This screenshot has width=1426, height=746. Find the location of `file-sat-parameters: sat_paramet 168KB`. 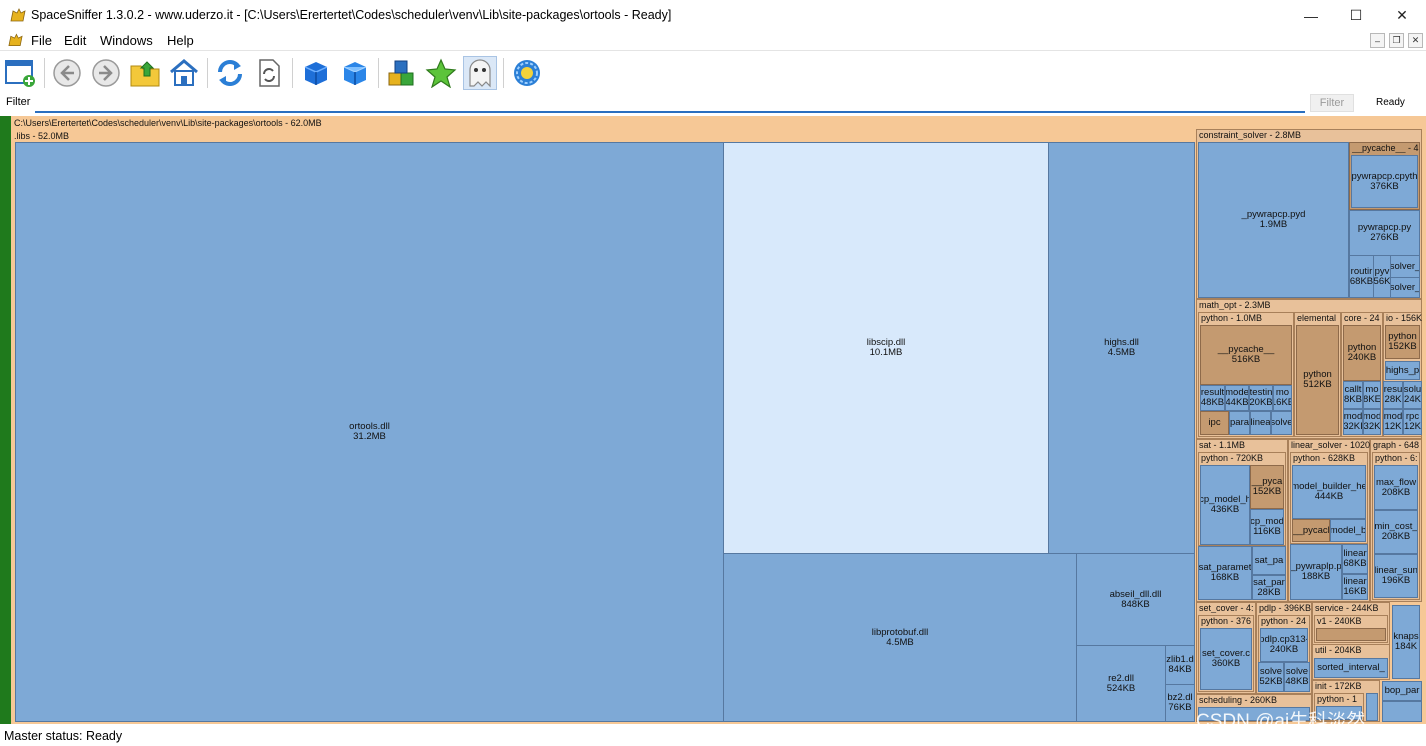

file-sat-parameters: sat_paramet 168KB is located at coordinates (1225, 573).